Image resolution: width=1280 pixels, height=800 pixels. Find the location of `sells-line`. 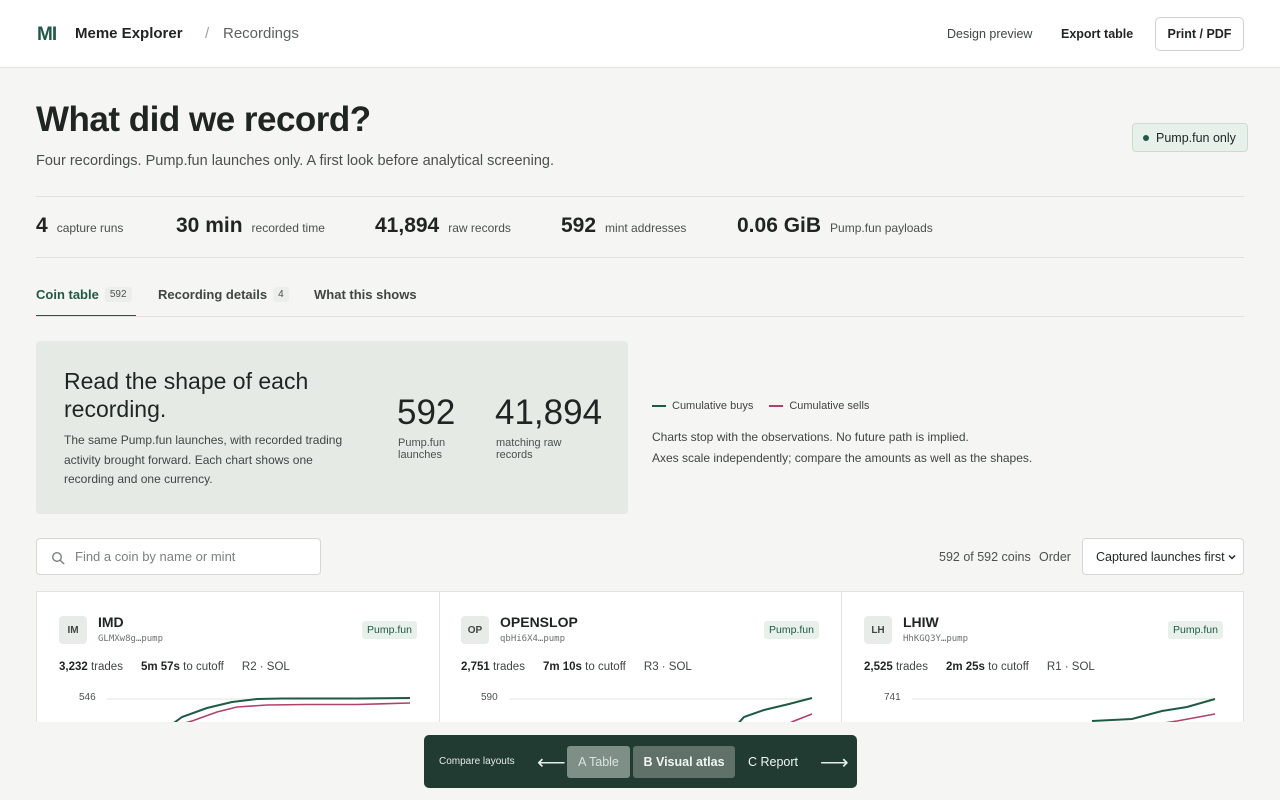

sells-line is located at coordinates (801, 717).